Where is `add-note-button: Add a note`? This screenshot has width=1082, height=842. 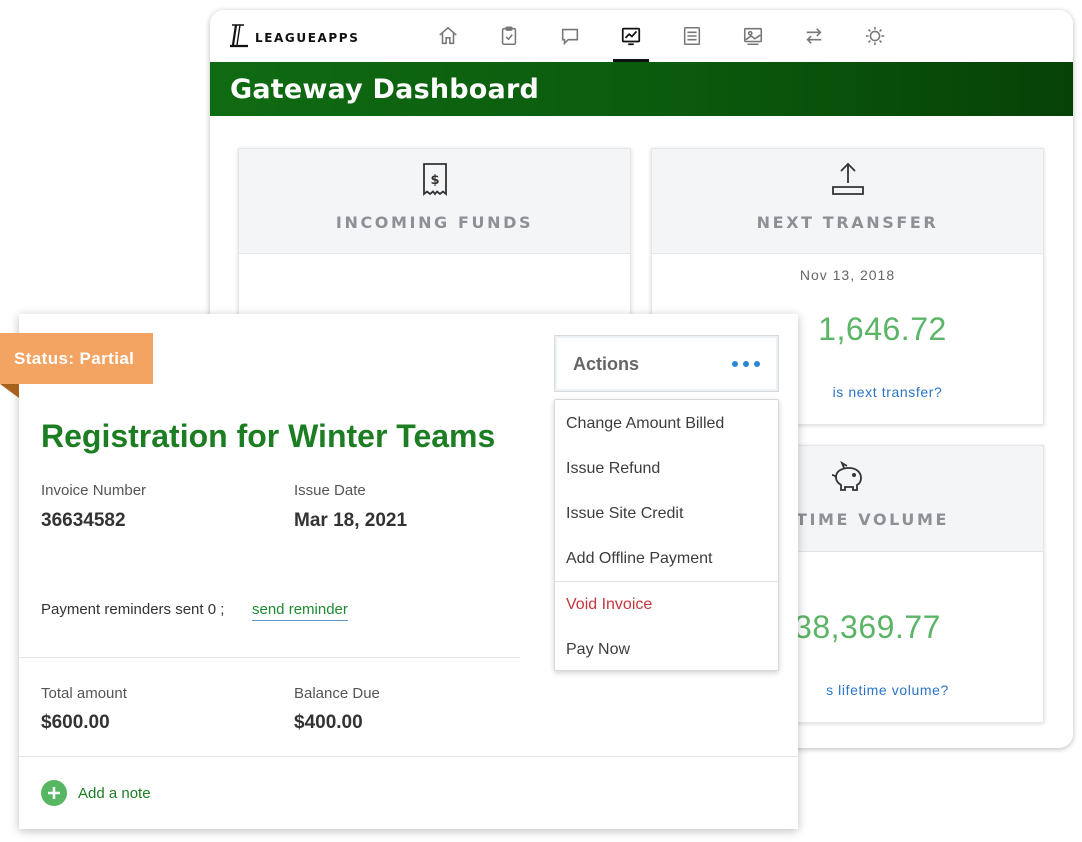 add-note-button: Add a note is located at coordinates (96, 793).